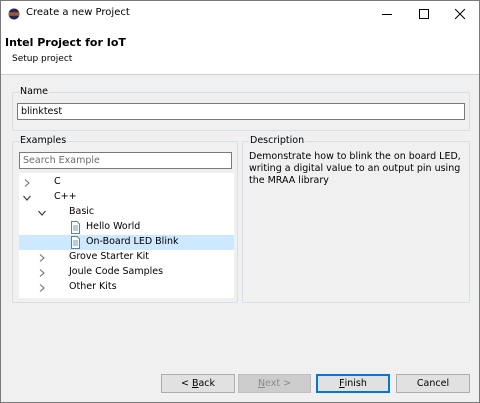 This screenshot has height=403, width=480. Describe the element at coordinates (355, 383) in the screenshot. I see `finish-button-rest: inish` at that location.